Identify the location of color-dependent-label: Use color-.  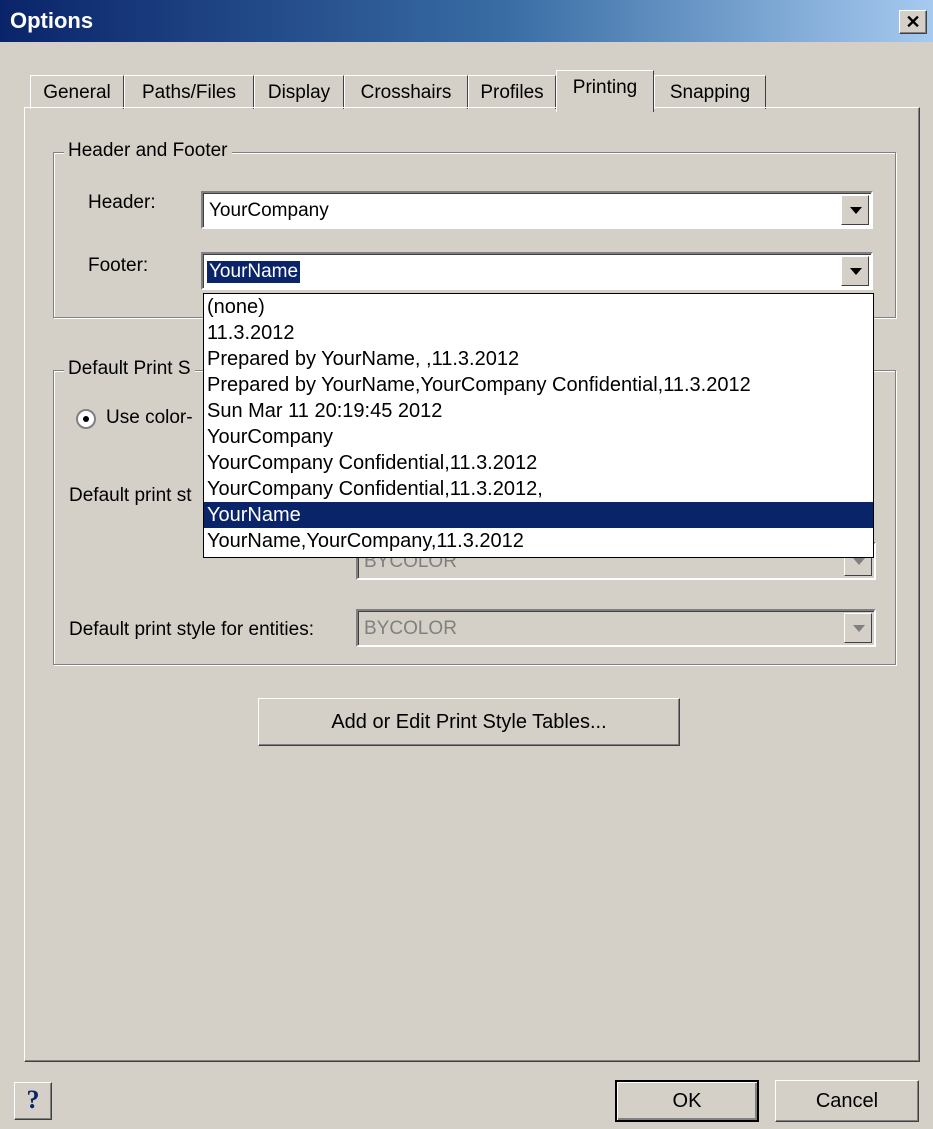
(149, 417).